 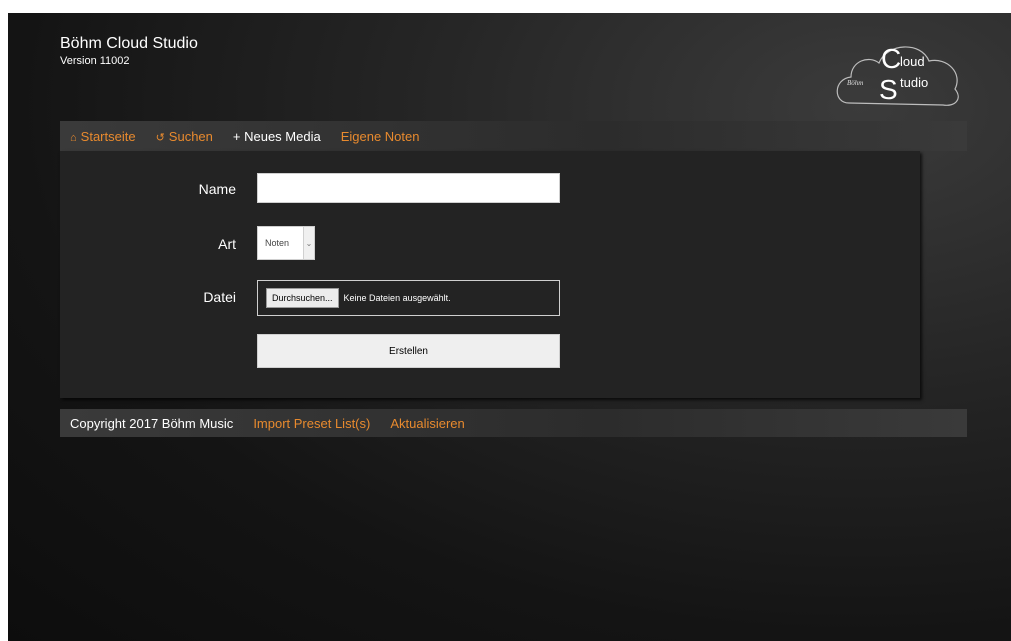 I want to click on nav-suchen: ↺ Suchen, so click(x=184, y=136).